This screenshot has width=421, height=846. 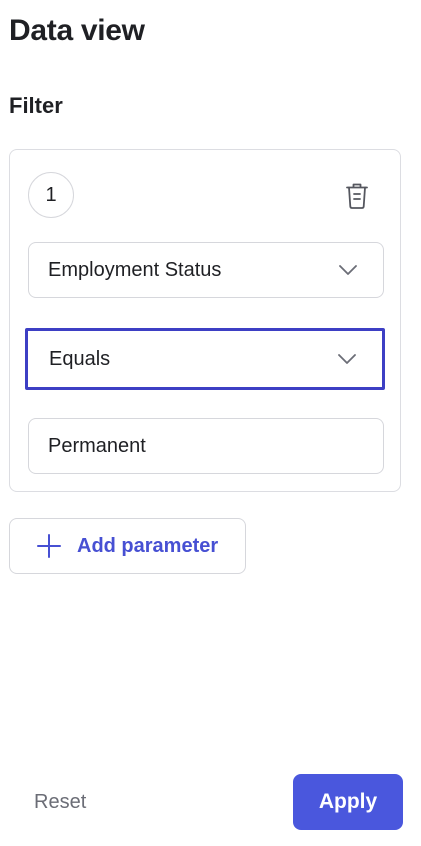 I want to click on trash-icon, so click(x=357, y=196).